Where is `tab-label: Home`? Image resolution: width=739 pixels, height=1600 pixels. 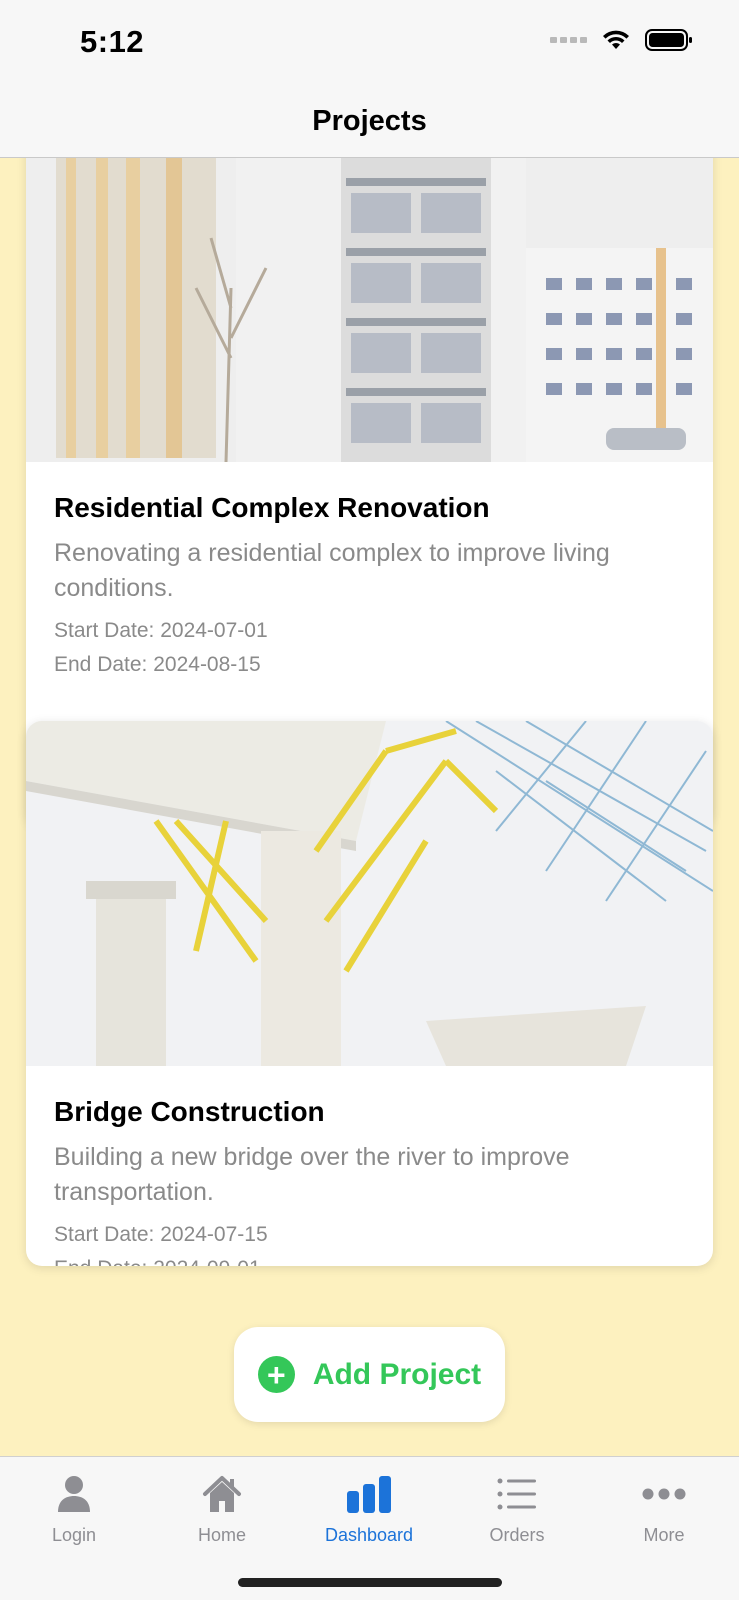 tab-label: Home is located at coordinates (221, 1535).